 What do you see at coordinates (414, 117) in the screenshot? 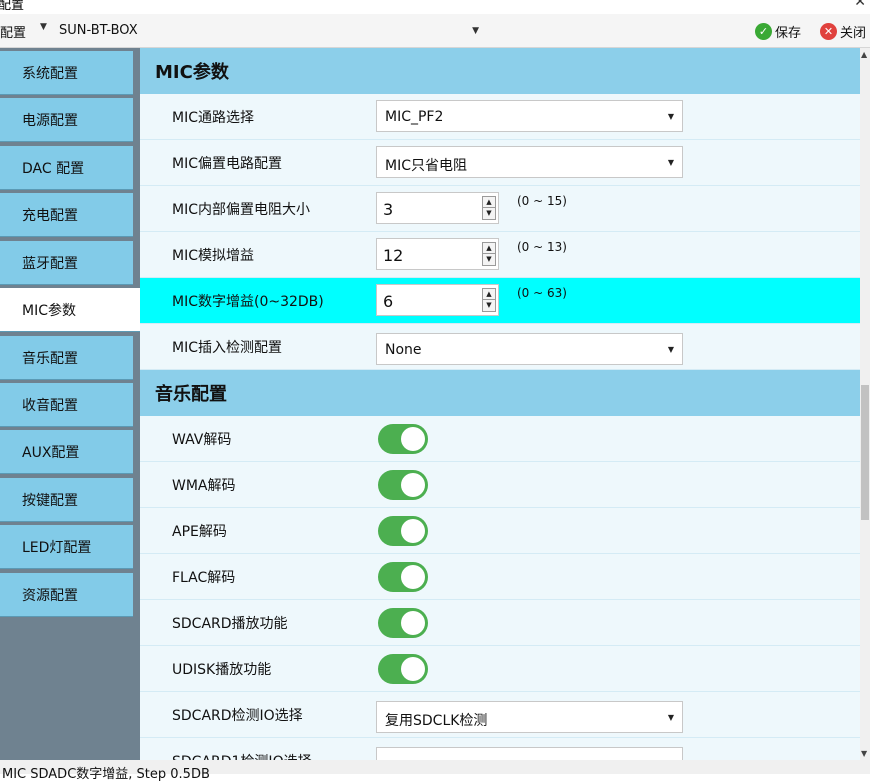
I see `mic-channel-value: MIC_PF2` at bounding box center [414, 117].